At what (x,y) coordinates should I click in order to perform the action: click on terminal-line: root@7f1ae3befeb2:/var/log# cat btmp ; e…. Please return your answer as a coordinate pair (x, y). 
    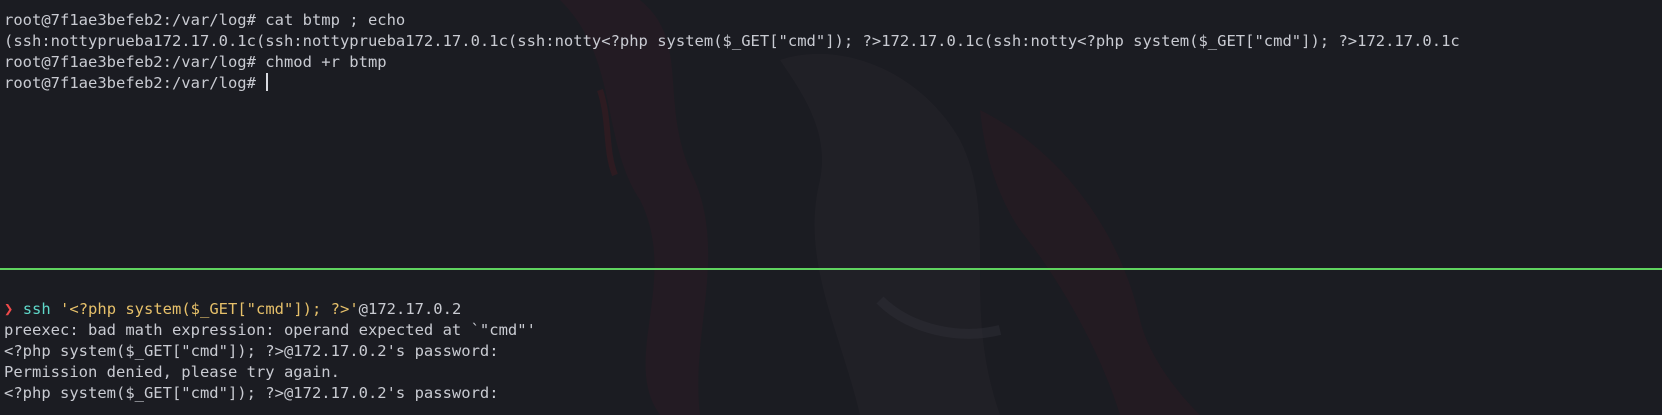
    Looking at the image, I should click on (205, 20).